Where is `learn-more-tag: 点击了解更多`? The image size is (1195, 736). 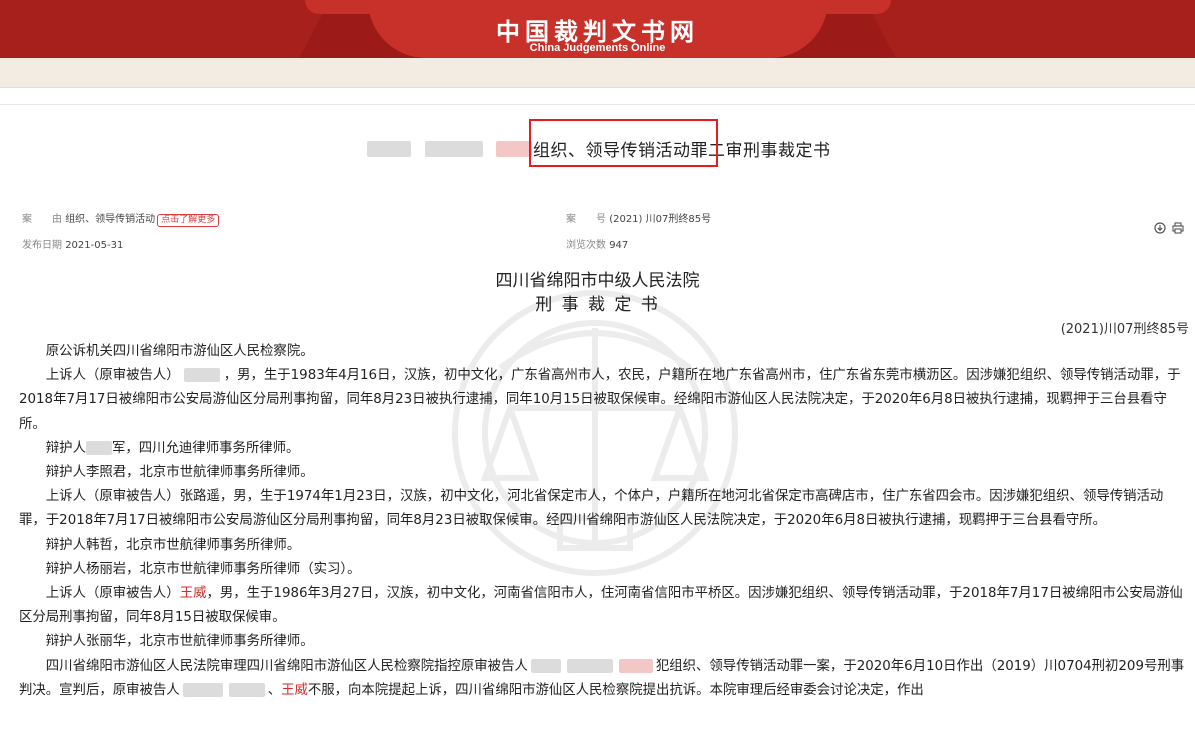
learn-more-tag: 点击了解更多 is located at coordinates (188, 220).